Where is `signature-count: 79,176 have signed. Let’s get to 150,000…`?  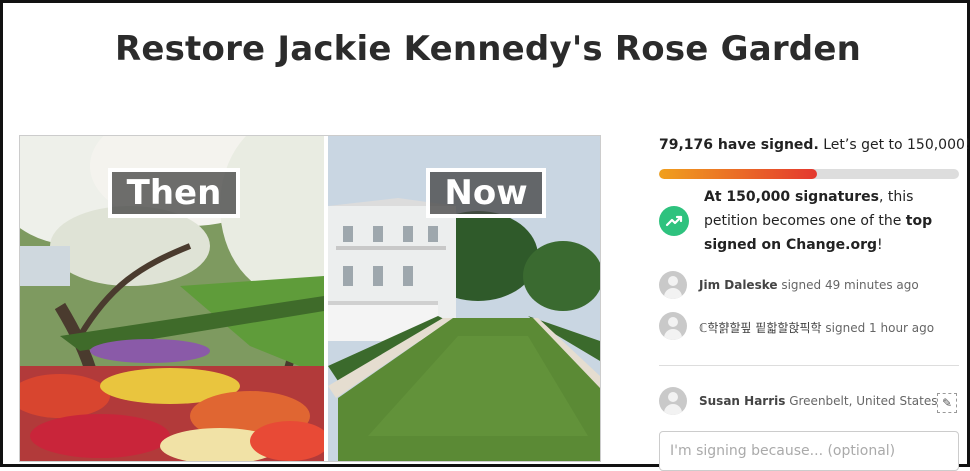 signature-count: 79,176 have signed. Let’s get to 150,000… is located at coordinates (814, 145).